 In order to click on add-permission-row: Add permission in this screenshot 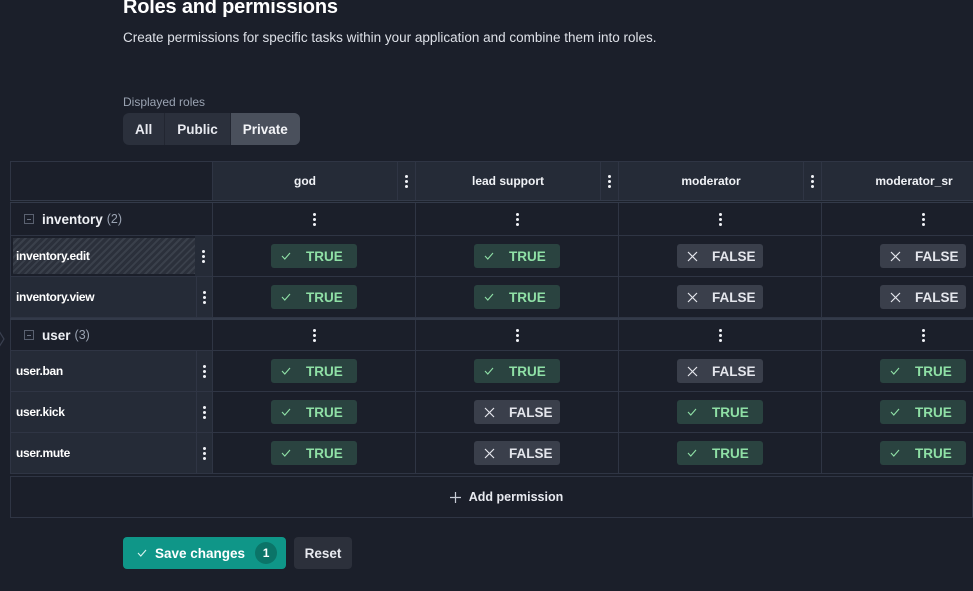, I will do `click(491, 497)`.